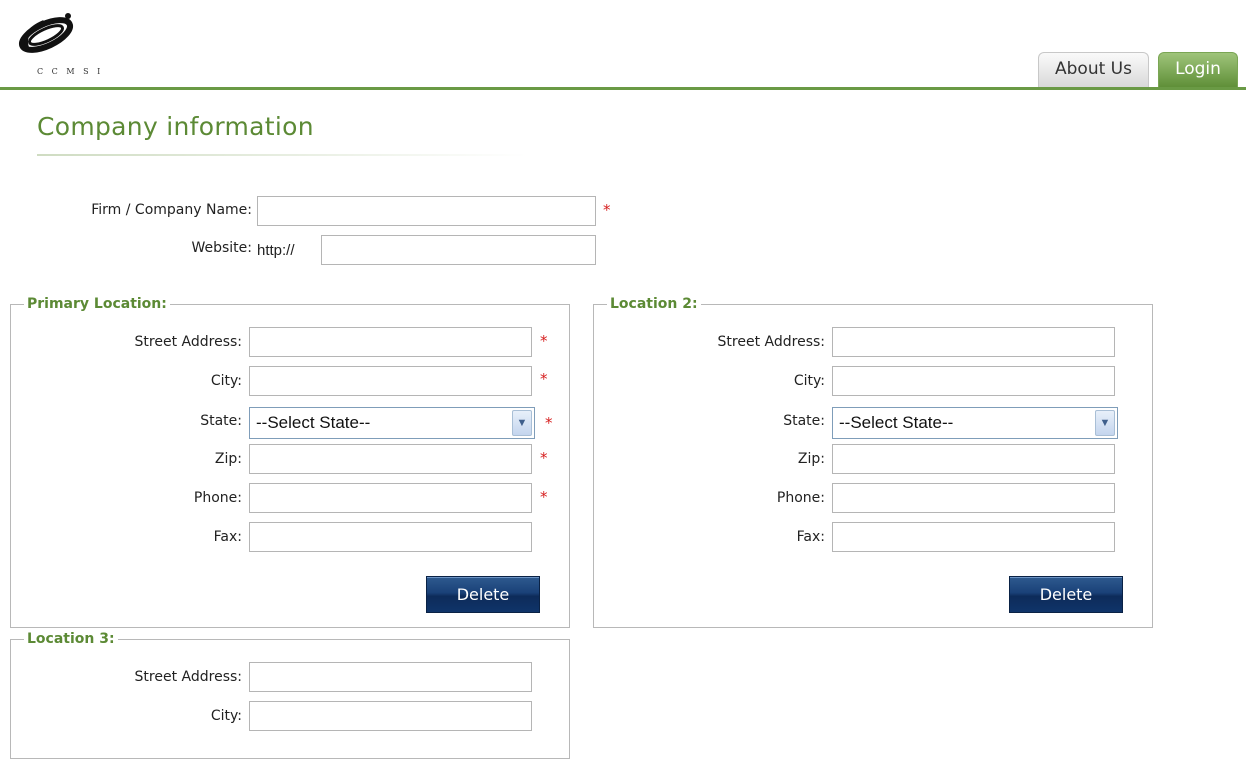 The height and width of the screenshot is (759, 1246). What do you see at coordinates (390, 459) in the screenshot?
I see `primary-zip-input` at bounding box center [390, 459].